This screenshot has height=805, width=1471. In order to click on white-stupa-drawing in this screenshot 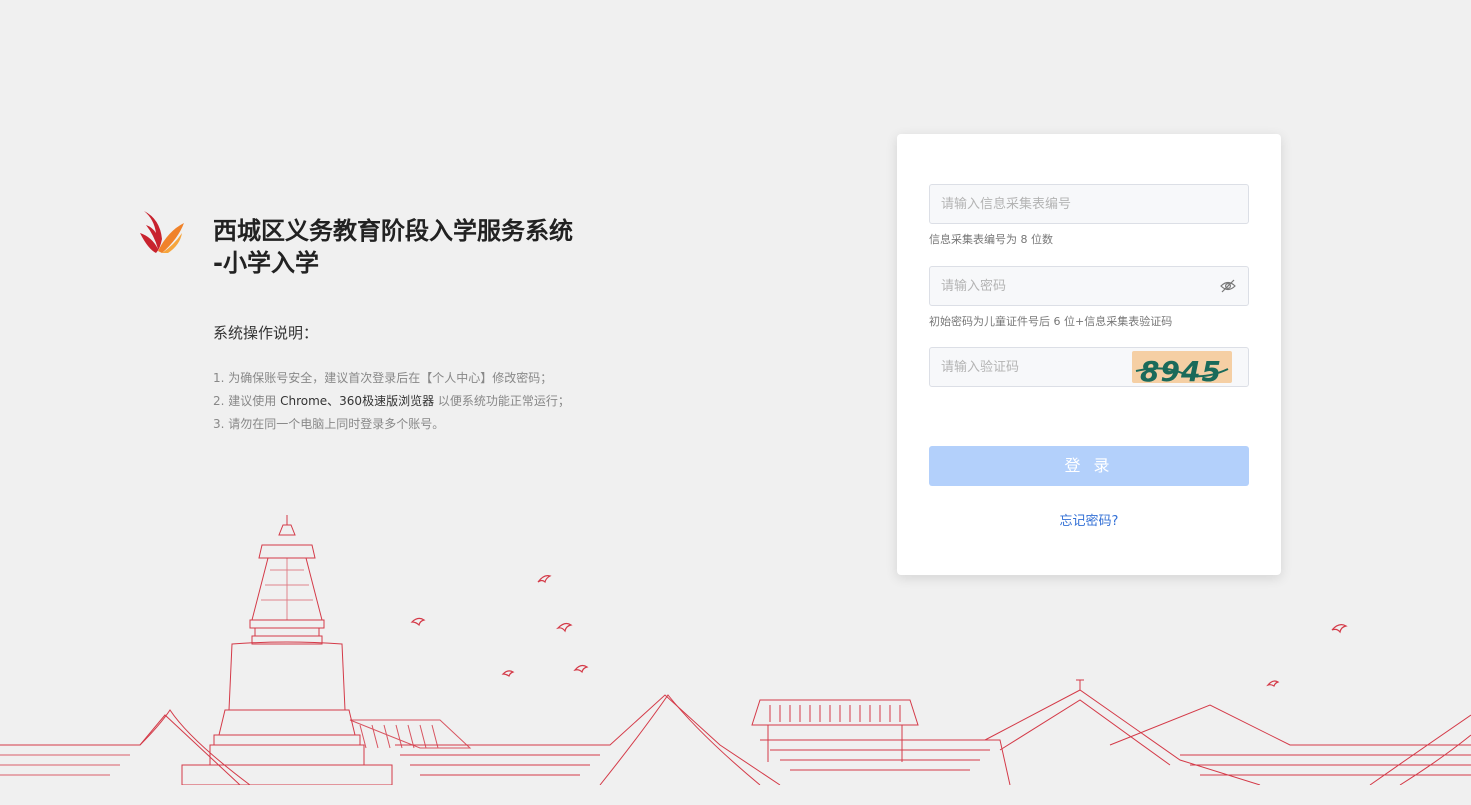, I will do `click(287, 650)`.